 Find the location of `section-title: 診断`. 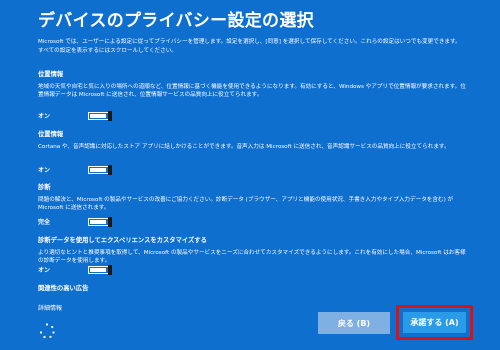

section-title: 診断 is located at coordinates (44, 187).